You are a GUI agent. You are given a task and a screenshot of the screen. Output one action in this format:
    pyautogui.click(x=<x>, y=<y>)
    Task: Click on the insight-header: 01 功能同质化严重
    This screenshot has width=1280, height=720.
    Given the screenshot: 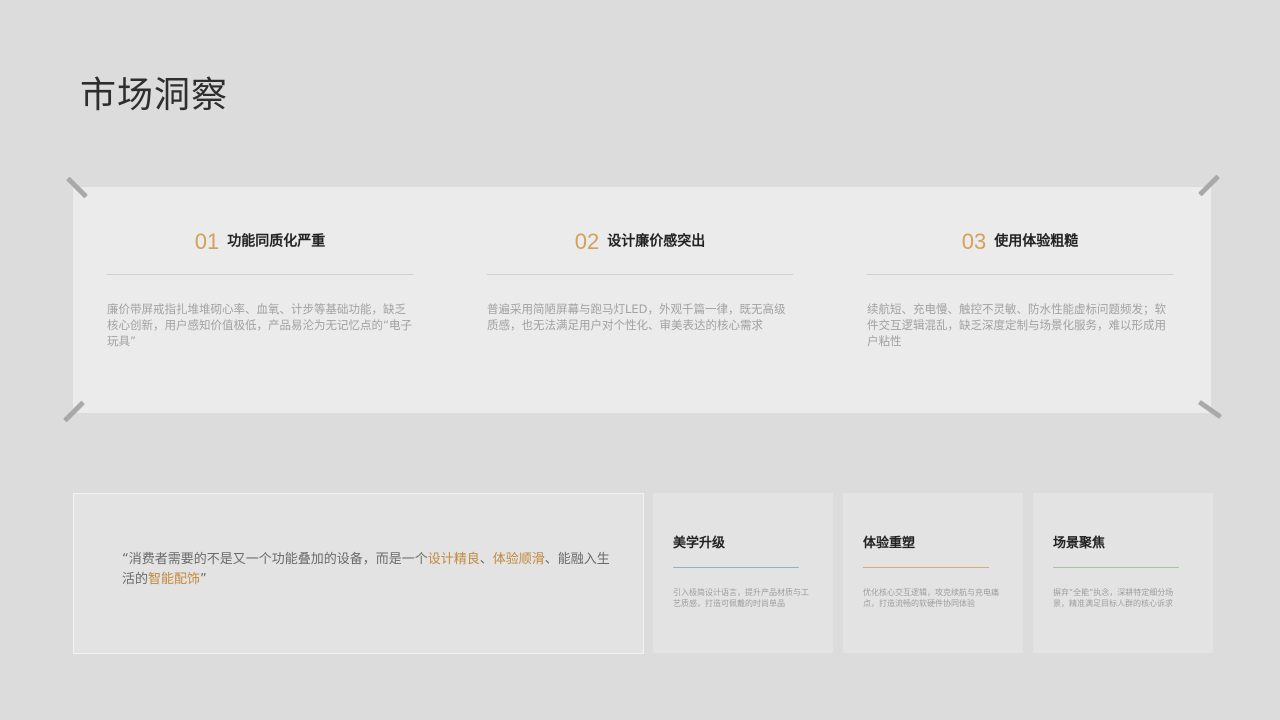 What is the action you would take?
    pyautogui.click(x=260, y=241)
    